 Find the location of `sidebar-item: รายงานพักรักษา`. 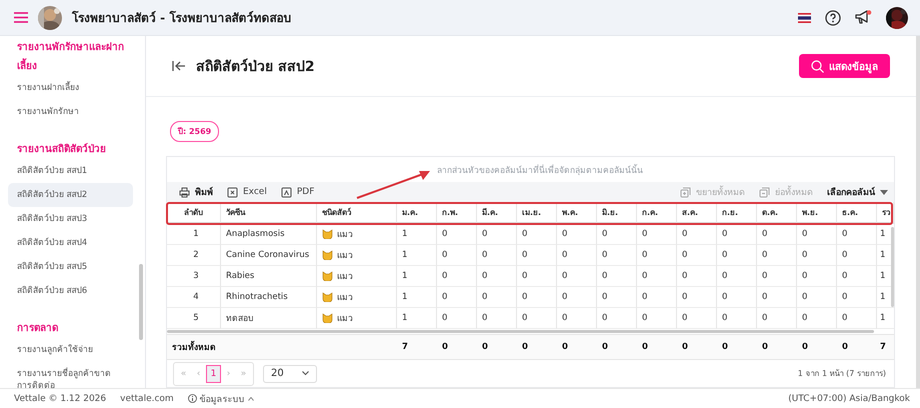

sidebar-item: รายงานพักรักษา is located at coordinates (70, 112).